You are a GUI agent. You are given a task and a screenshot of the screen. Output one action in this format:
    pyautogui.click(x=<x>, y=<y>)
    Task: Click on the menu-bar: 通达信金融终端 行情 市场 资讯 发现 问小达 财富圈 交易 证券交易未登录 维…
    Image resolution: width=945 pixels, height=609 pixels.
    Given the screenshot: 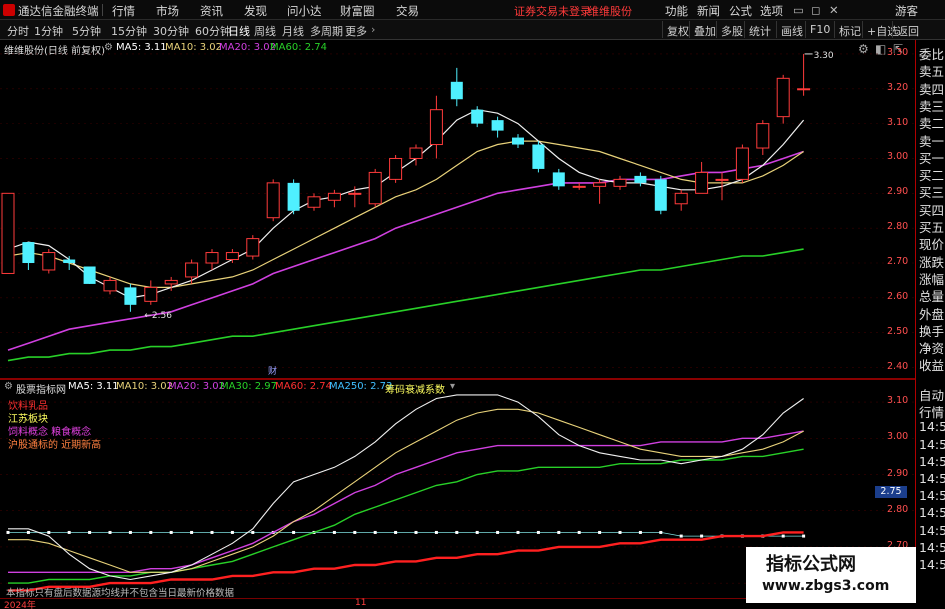 What is the action you would take?
    pyautogui.click(x=472, y=10)
    